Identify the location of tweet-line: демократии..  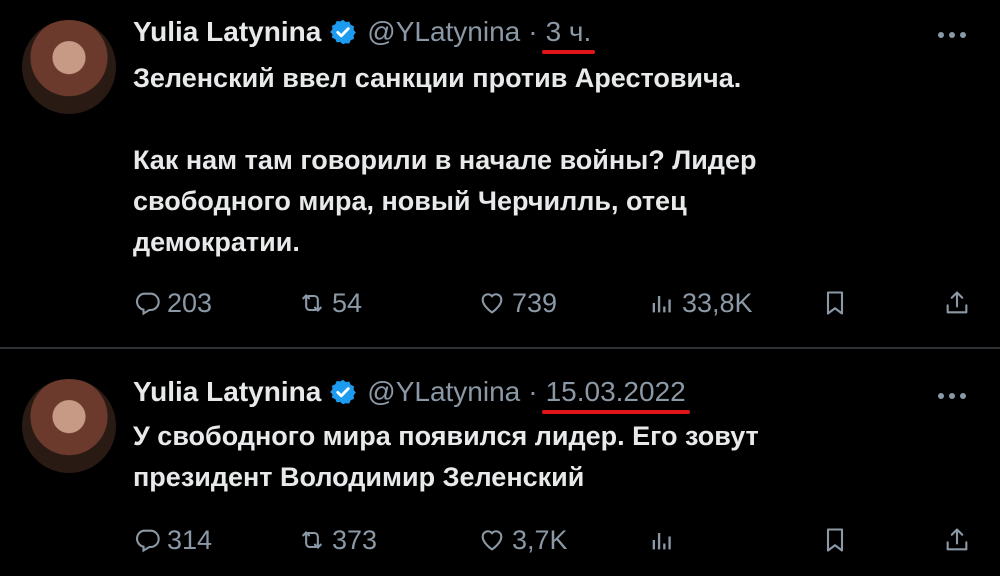
(216, 242).